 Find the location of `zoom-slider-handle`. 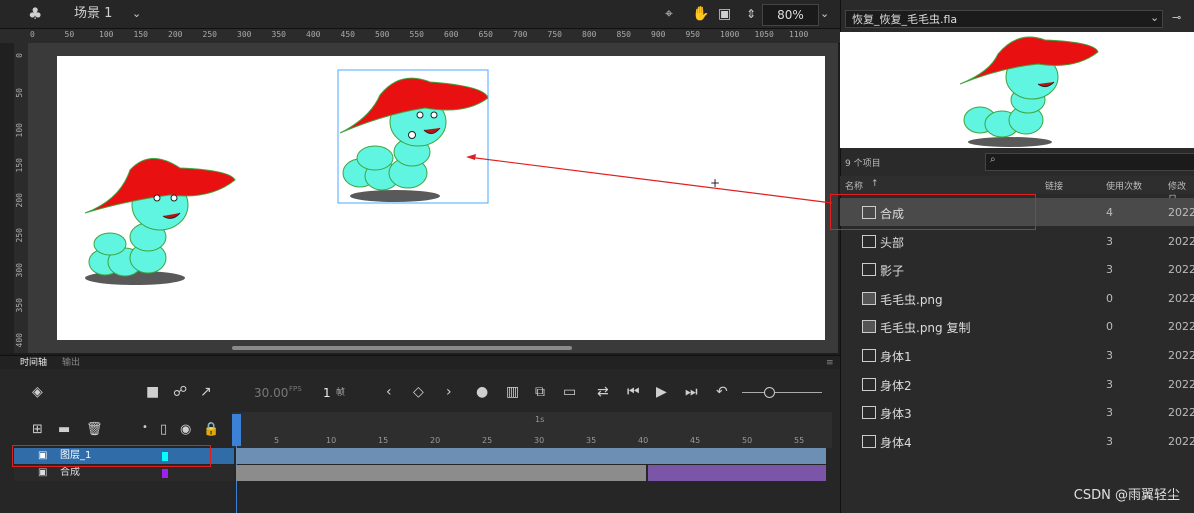

zoom-slider-handle is located at coordinates (769, 392).